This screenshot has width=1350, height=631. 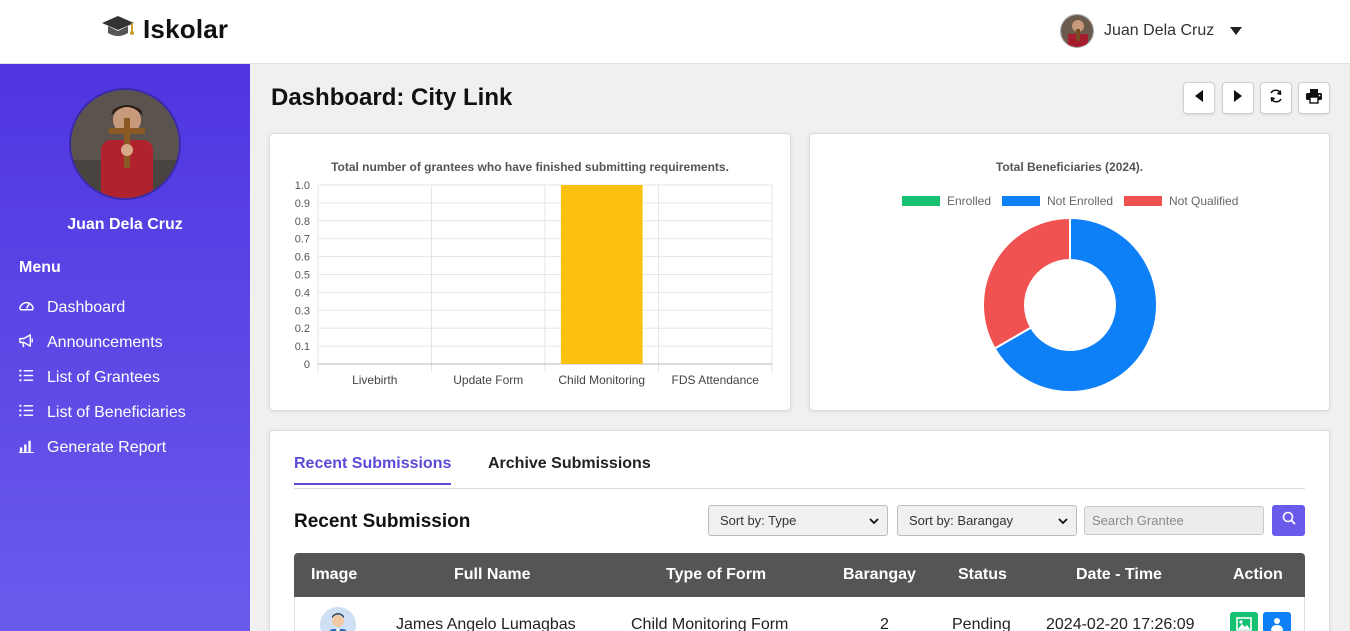 I want to click on view-image-button, so click(x=1244, y=621).